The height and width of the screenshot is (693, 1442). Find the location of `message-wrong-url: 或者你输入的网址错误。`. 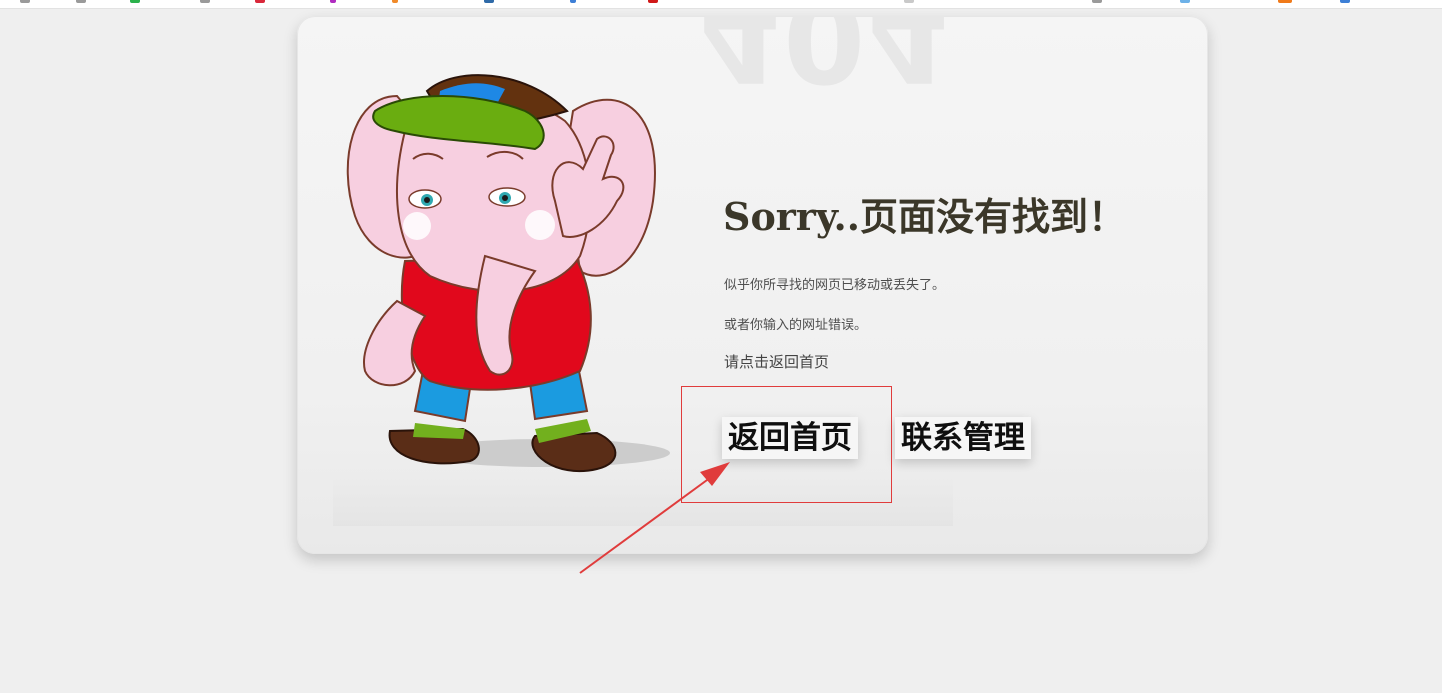

message-wrong-url: 或者你输入的网址错误。 is located at coordinates (796, 325).